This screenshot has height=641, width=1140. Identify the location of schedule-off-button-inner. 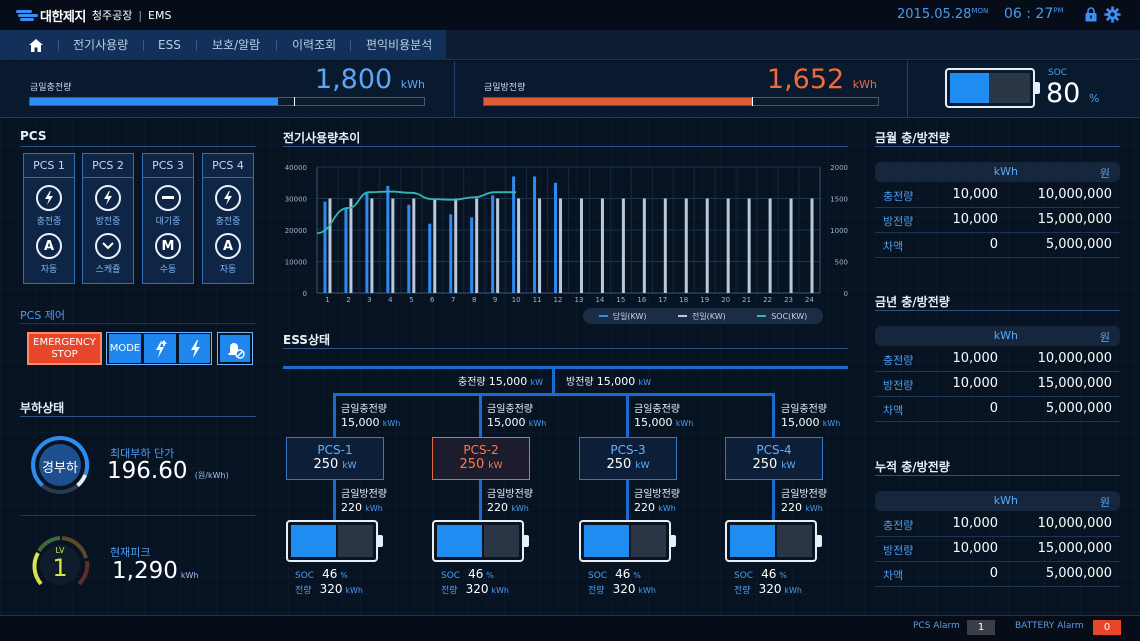
(235, 348).